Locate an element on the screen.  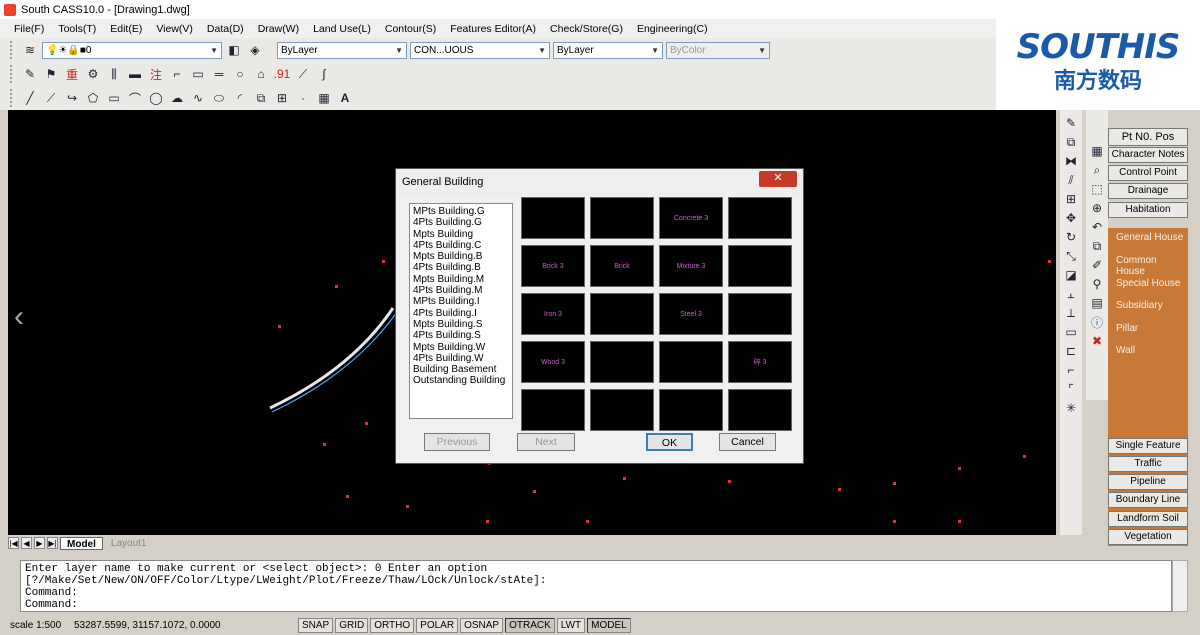
menu-contour: Contour(S) is located at coordinates (410, 29).